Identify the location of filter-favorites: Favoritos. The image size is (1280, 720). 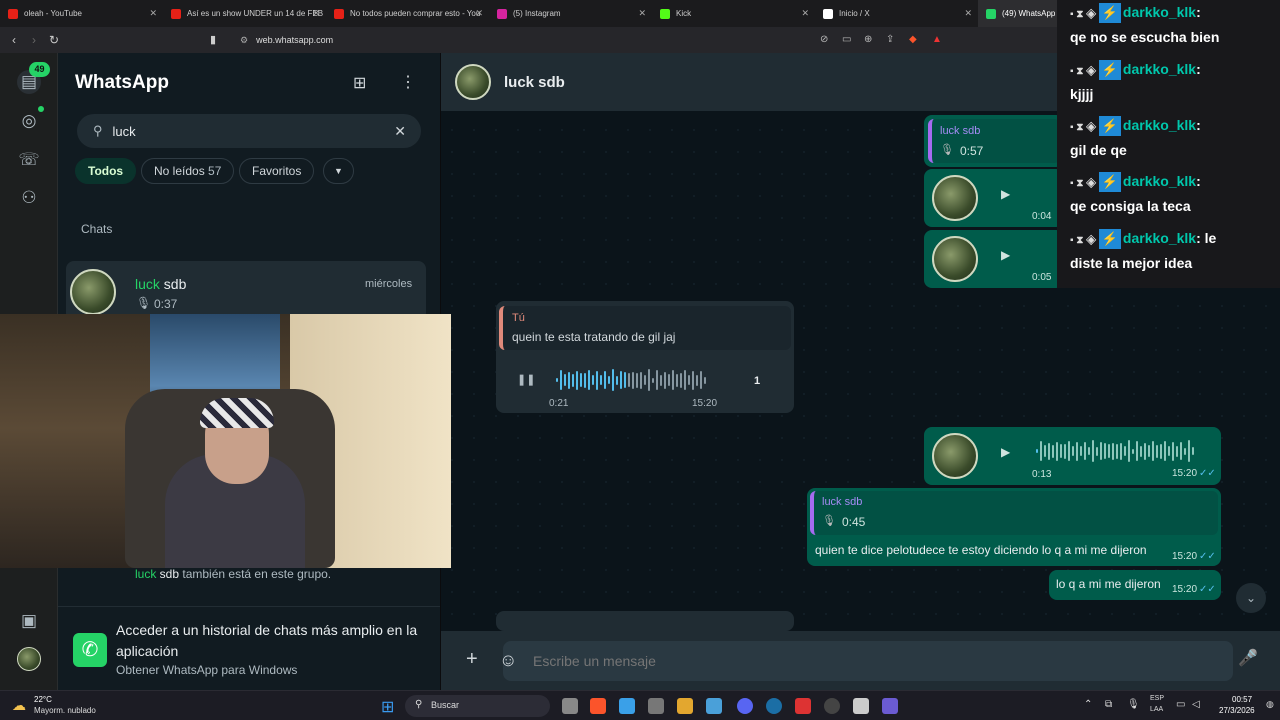
(277, 171).